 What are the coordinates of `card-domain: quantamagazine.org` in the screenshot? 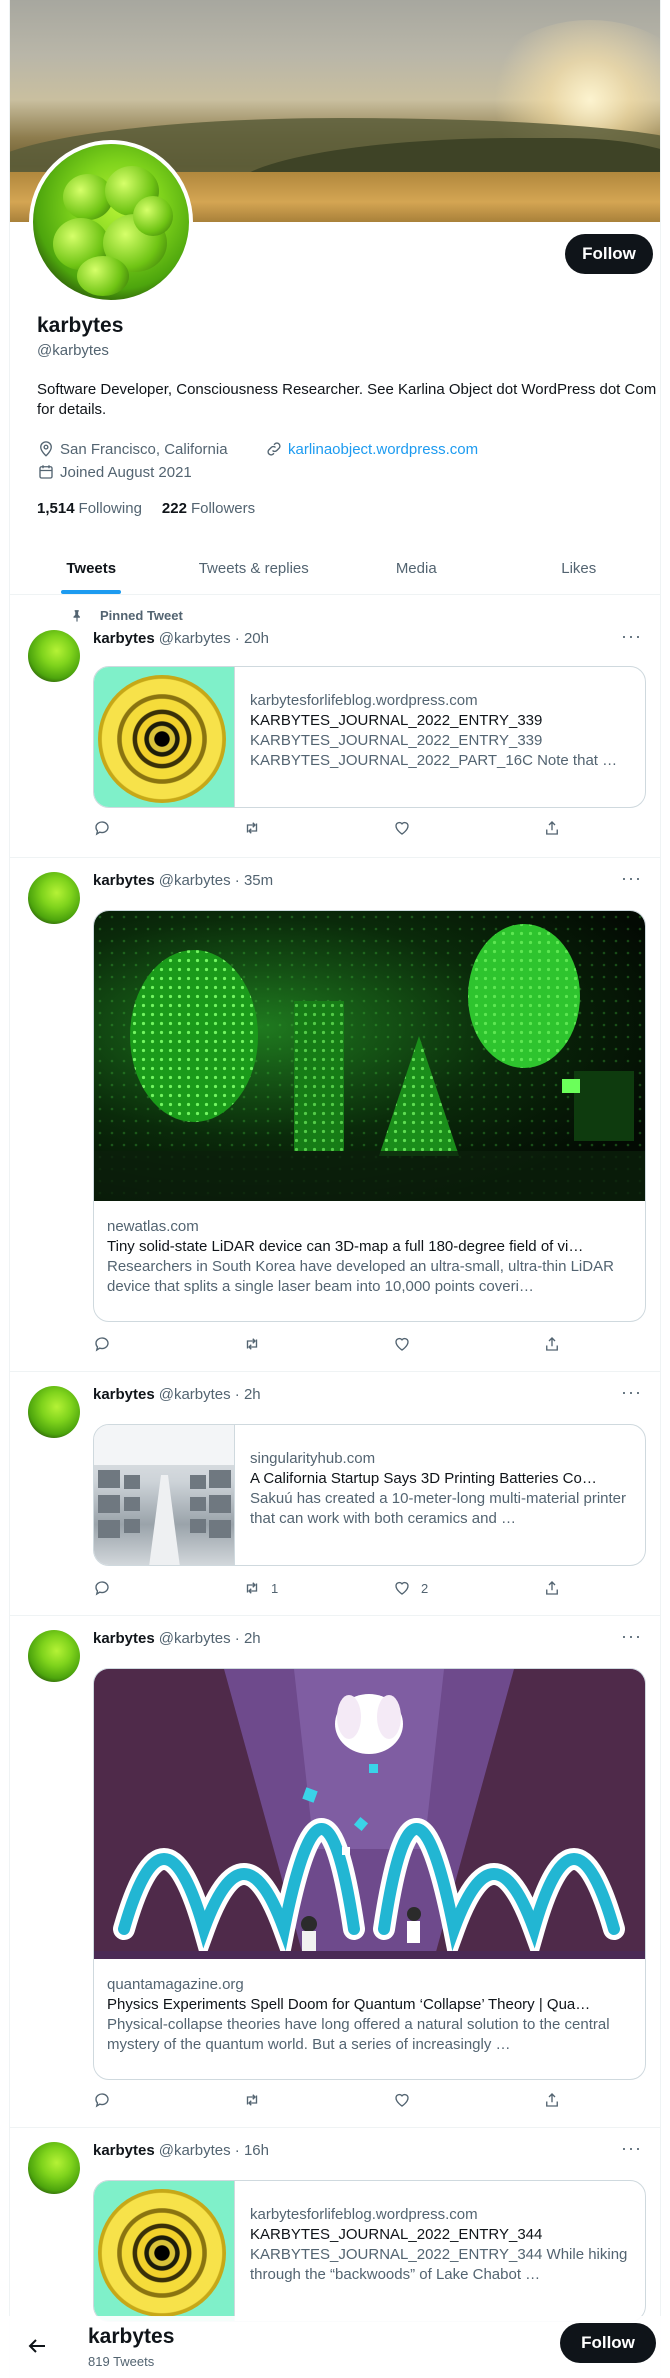 It's located at (175, 1984).